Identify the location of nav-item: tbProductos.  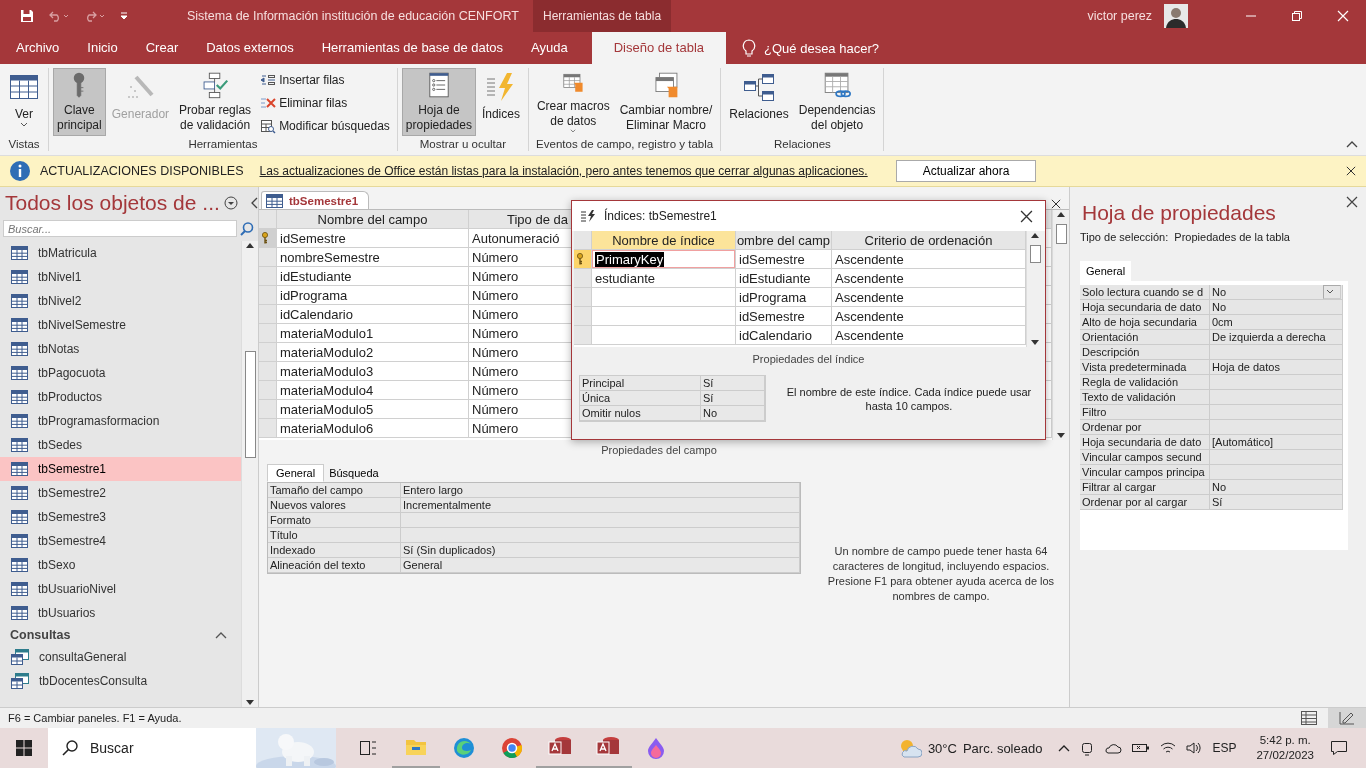
(120, 397).